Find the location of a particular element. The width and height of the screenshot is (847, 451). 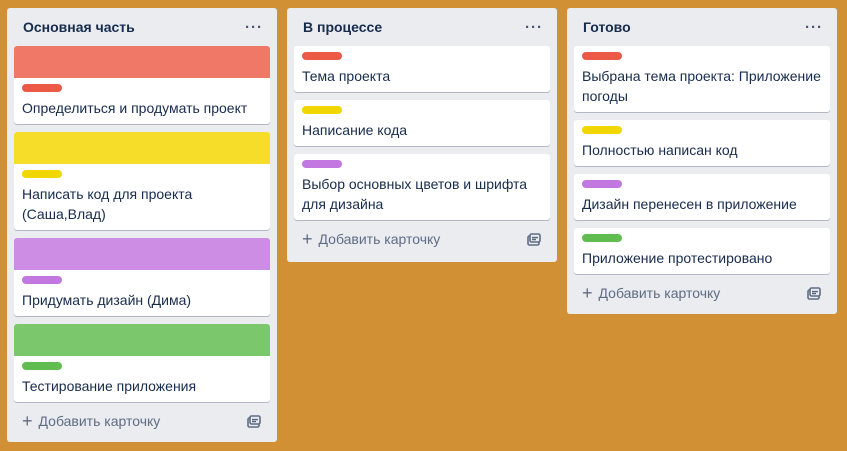

card-title: Написать код для проекта (Саша,Влад) is located at coordinates (107, 204).